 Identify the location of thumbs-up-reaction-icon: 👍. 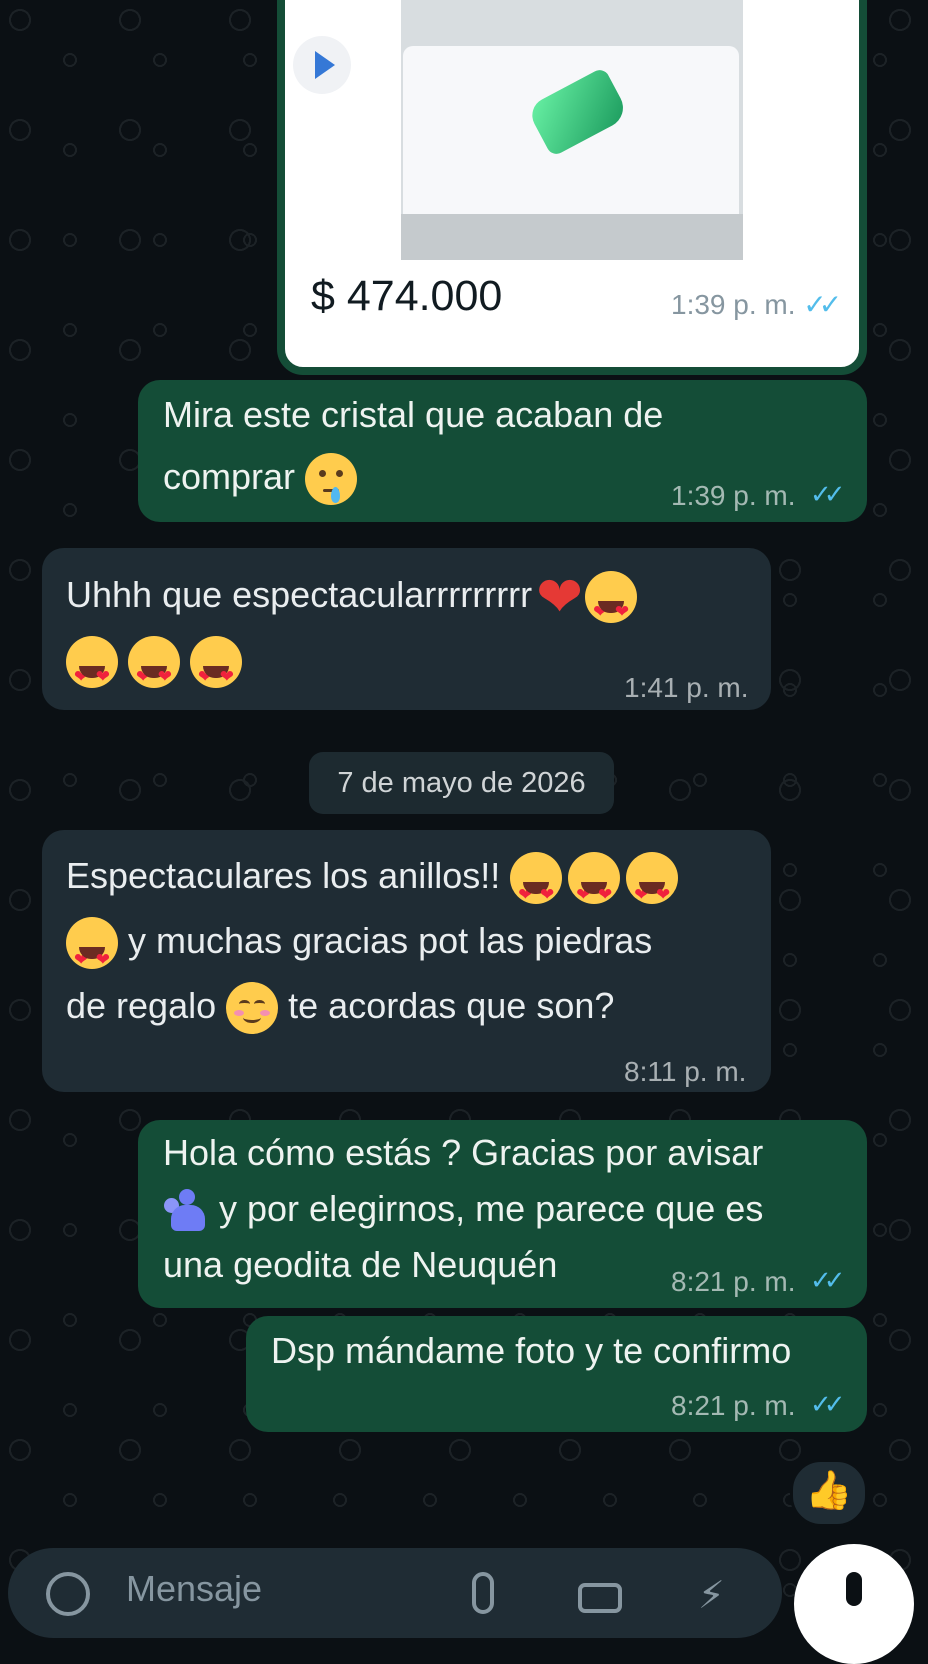
(829, 1493).